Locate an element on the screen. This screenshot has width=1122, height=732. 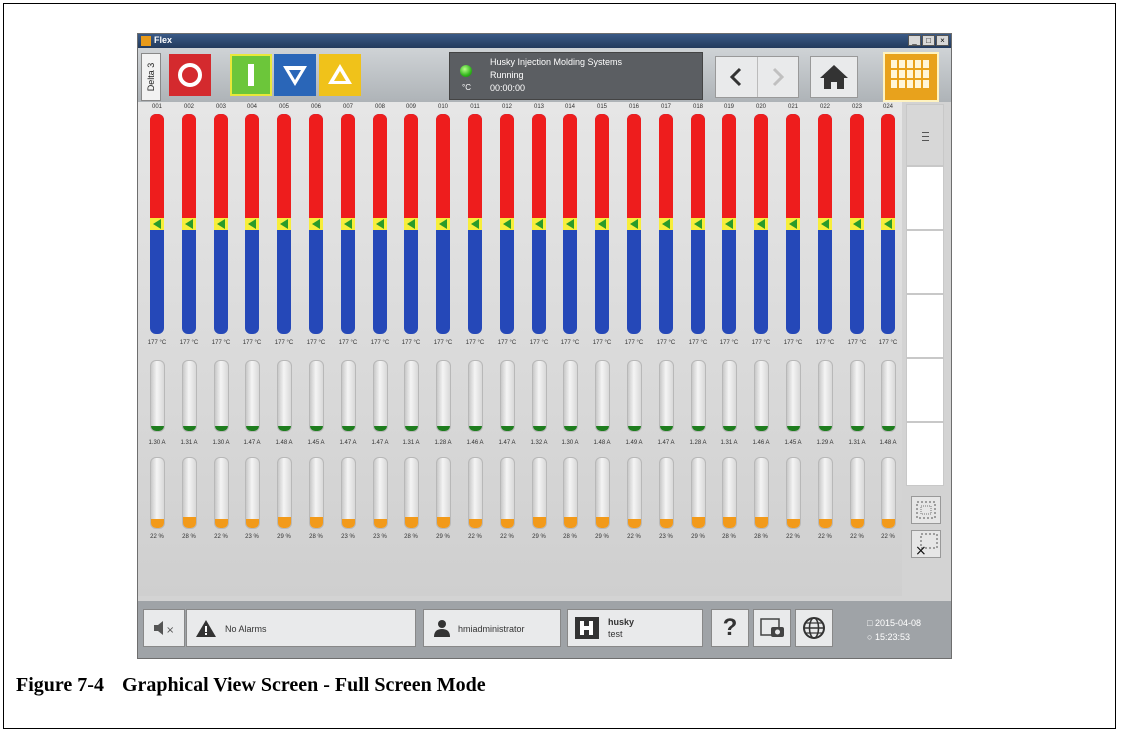
user-button: hmiadministrator is located at coordinates (492, 628).